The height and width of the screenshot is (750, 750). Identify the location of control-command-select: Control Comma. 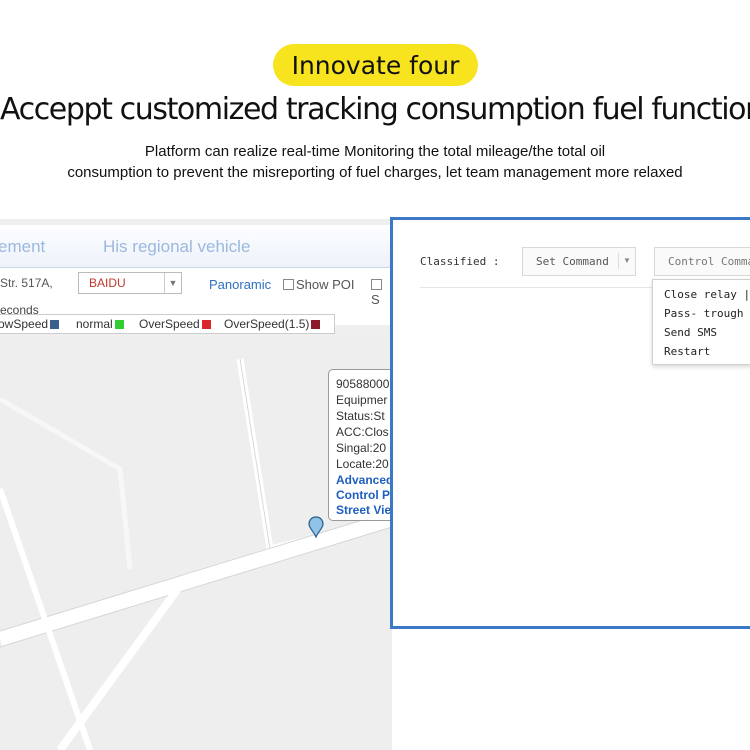
(702, 261).